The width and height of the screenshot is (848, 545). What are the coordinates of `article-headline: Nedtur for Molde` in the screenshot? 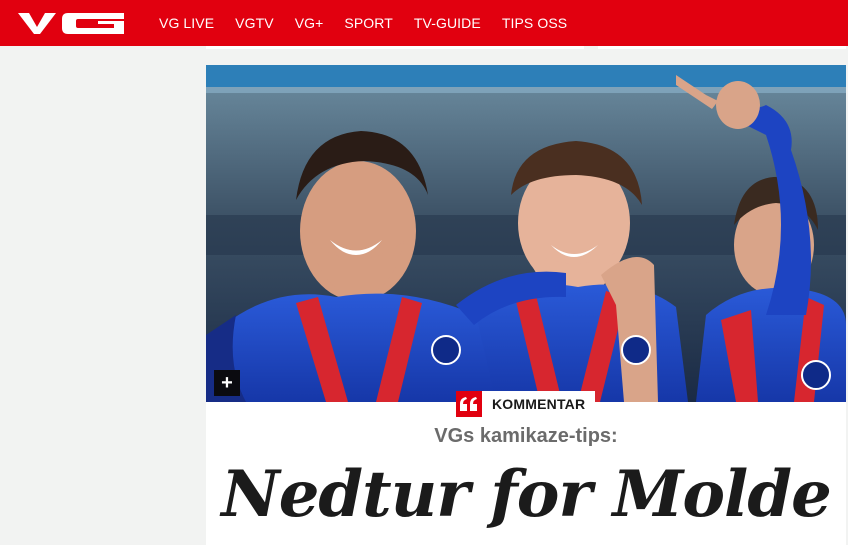 It's located at (526, 494).